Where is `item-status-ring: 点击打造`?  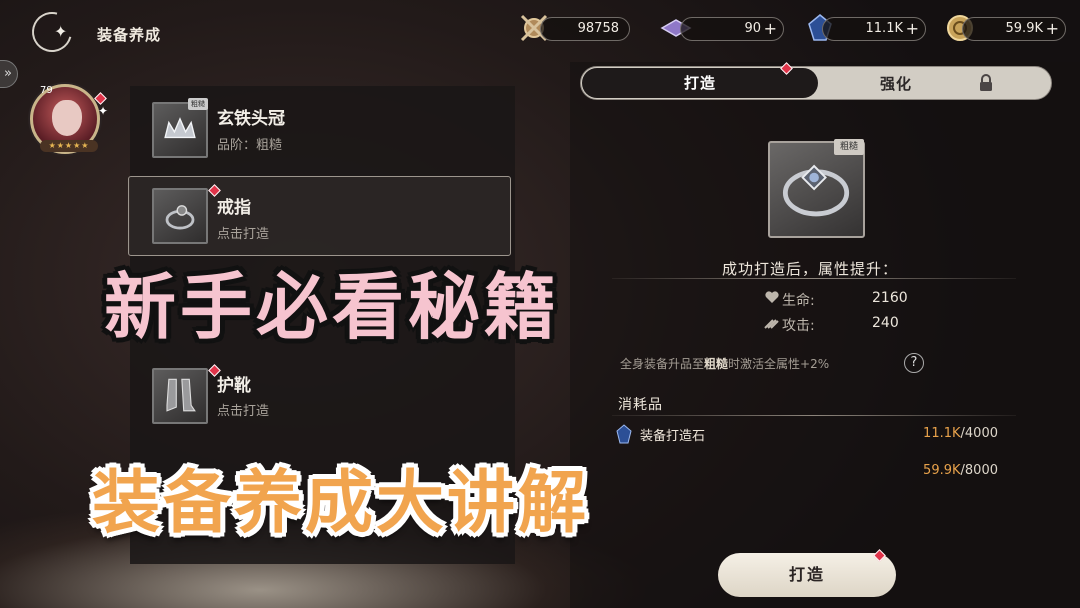
item-status-ring: 点击打造 is located at coordinates (243, 234).